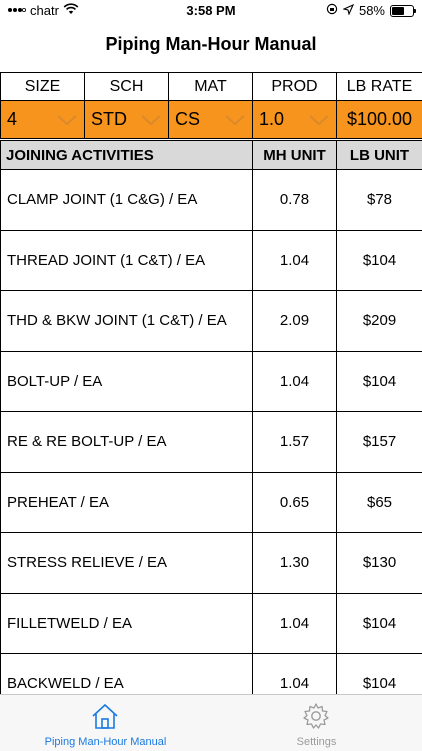 The width and height of the screenshot is (422, 751). I want to click on table-row: CLAMP JOINT (1 C&G) / EA 0.78 $78, so click(211, 200).